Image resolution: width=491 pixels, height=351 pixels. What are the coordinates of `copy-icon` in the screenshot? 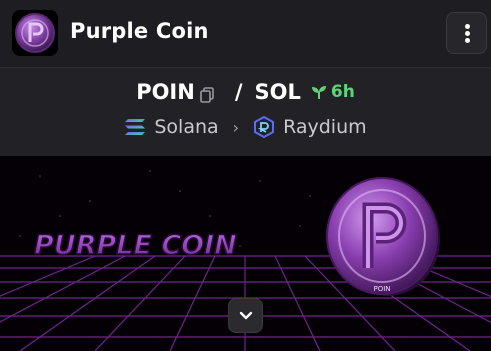 It's located at (207, 93).